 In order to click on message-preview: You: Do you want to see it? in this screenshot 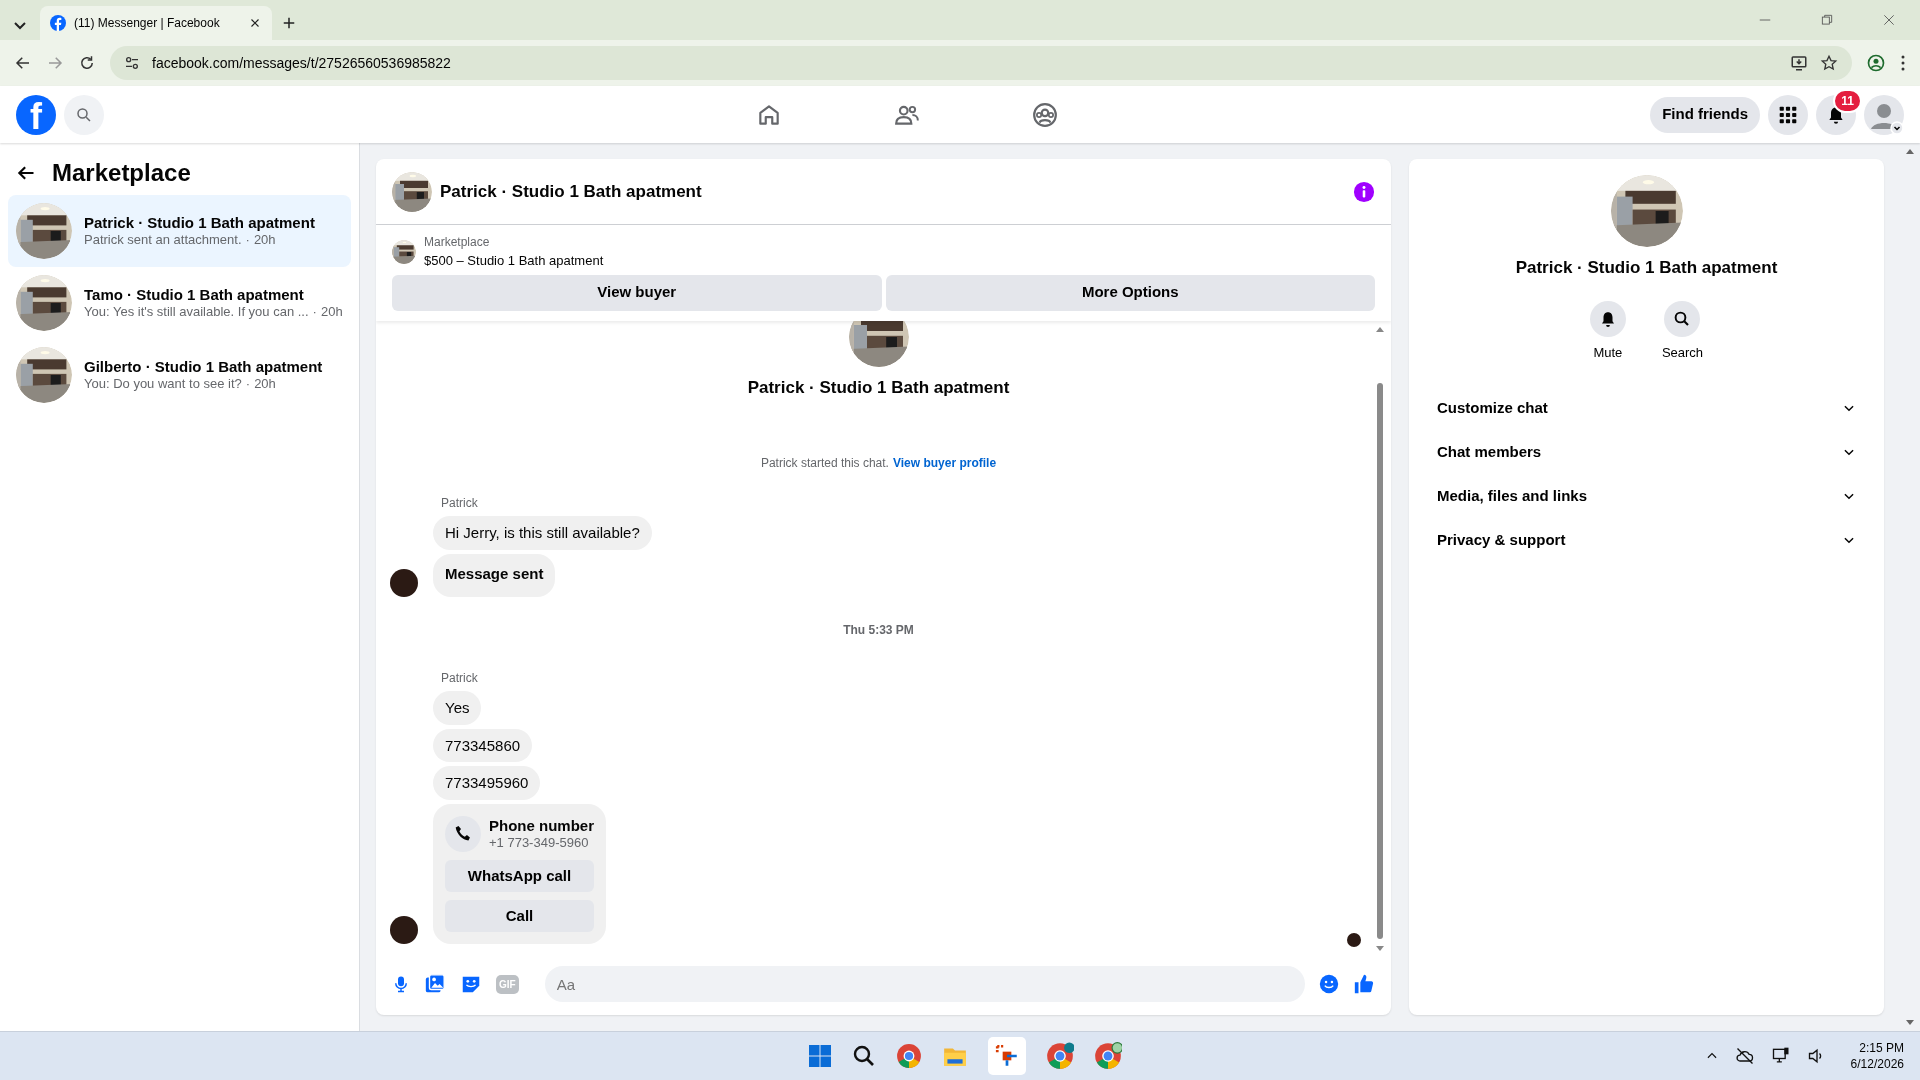, I will do `click(163, 385)`.